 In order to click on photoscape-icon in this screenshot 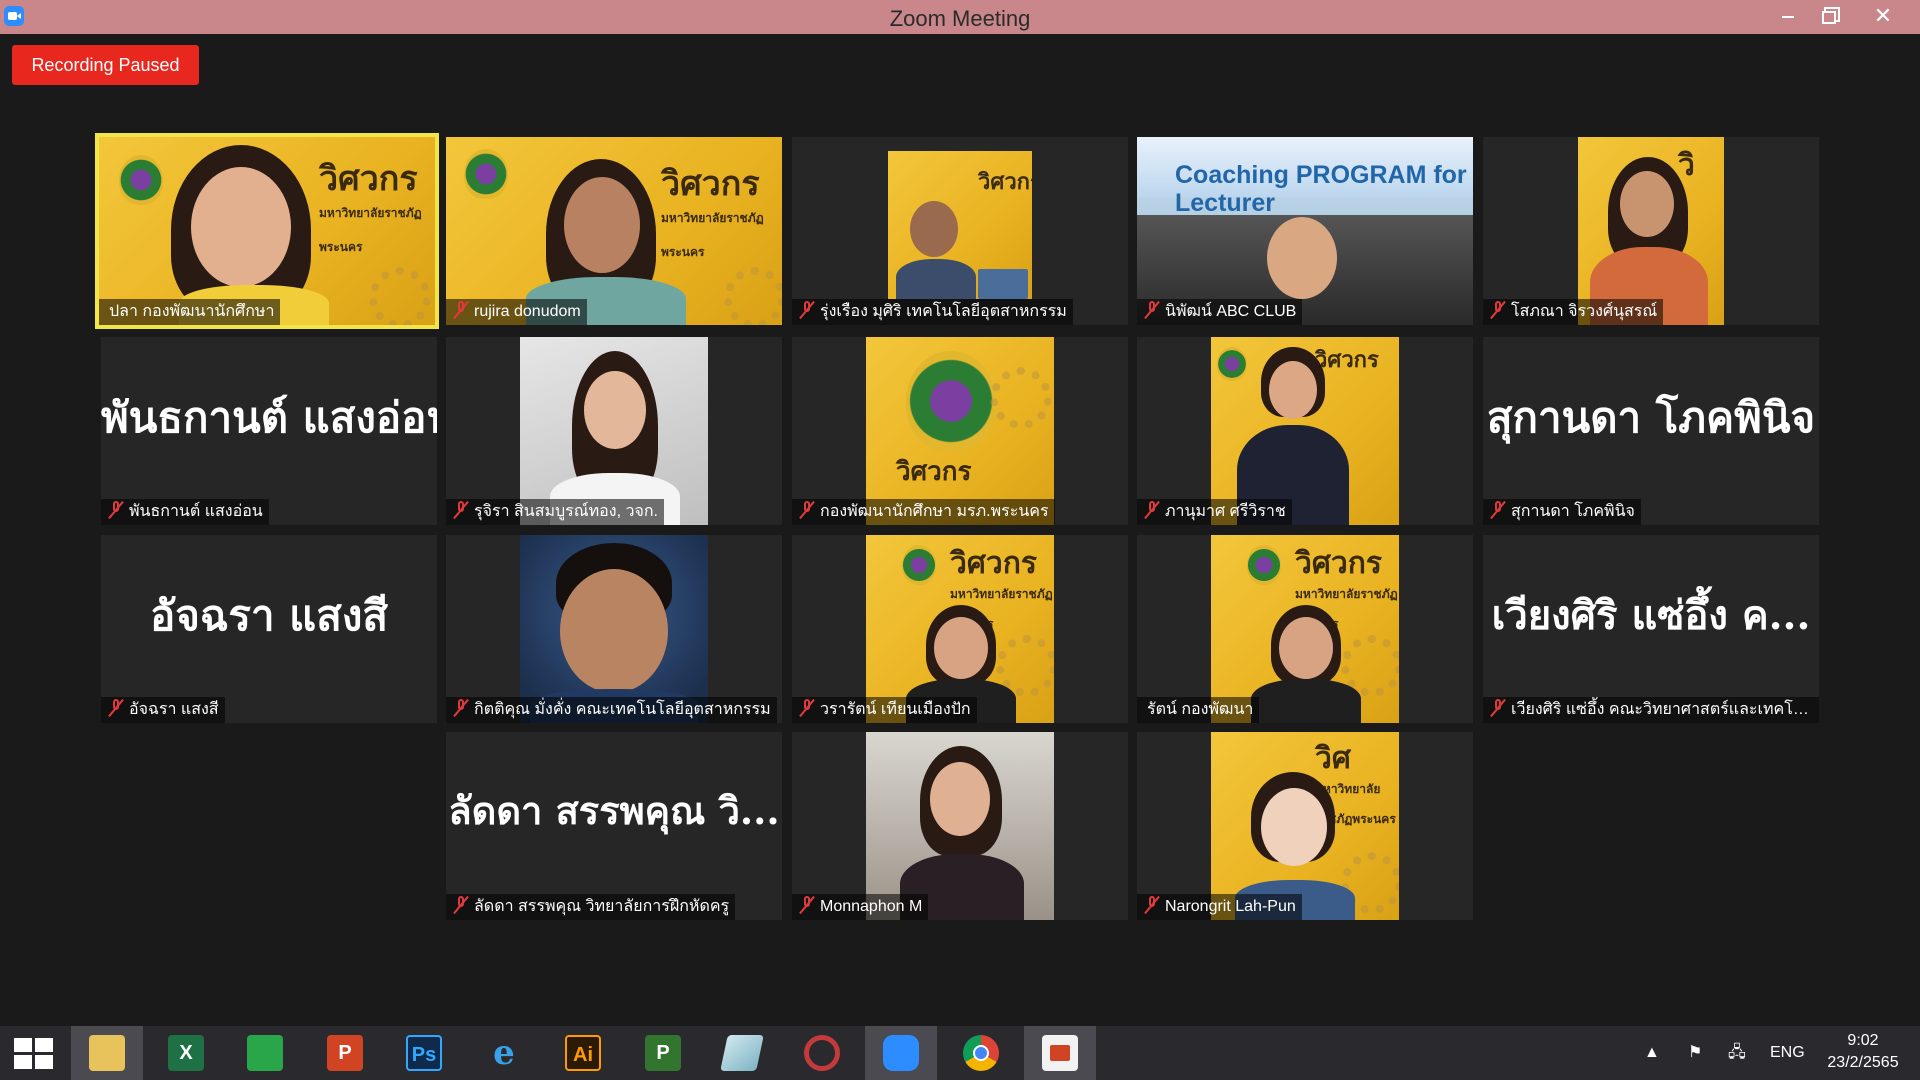, I will do `click(822, 1053)`.